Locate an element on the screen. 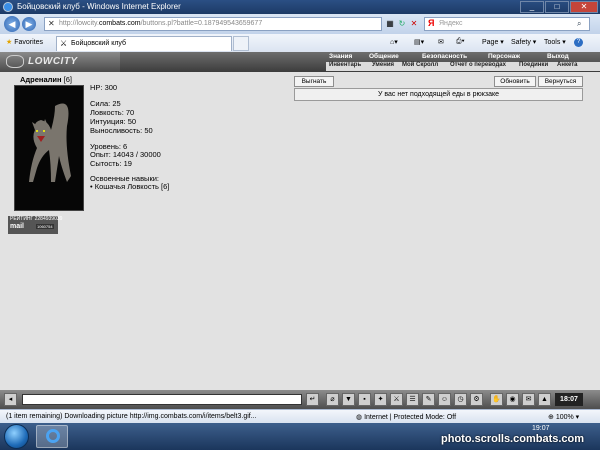 Image resolution: width=600 pixels, height=450 pixels. maximize-button: □ is located at coordinates (557, 7).